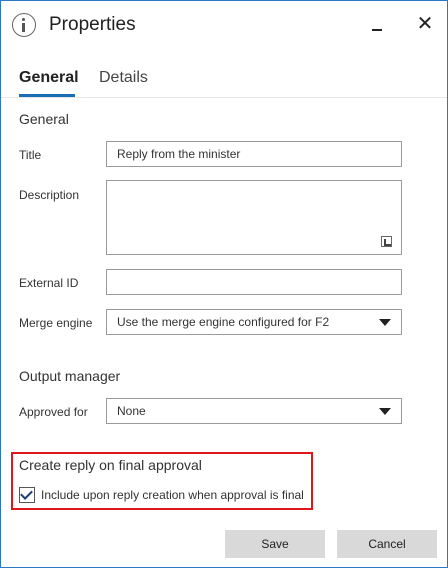  I want to click on title-input-value: Reply from the minister, so click(179, 154).